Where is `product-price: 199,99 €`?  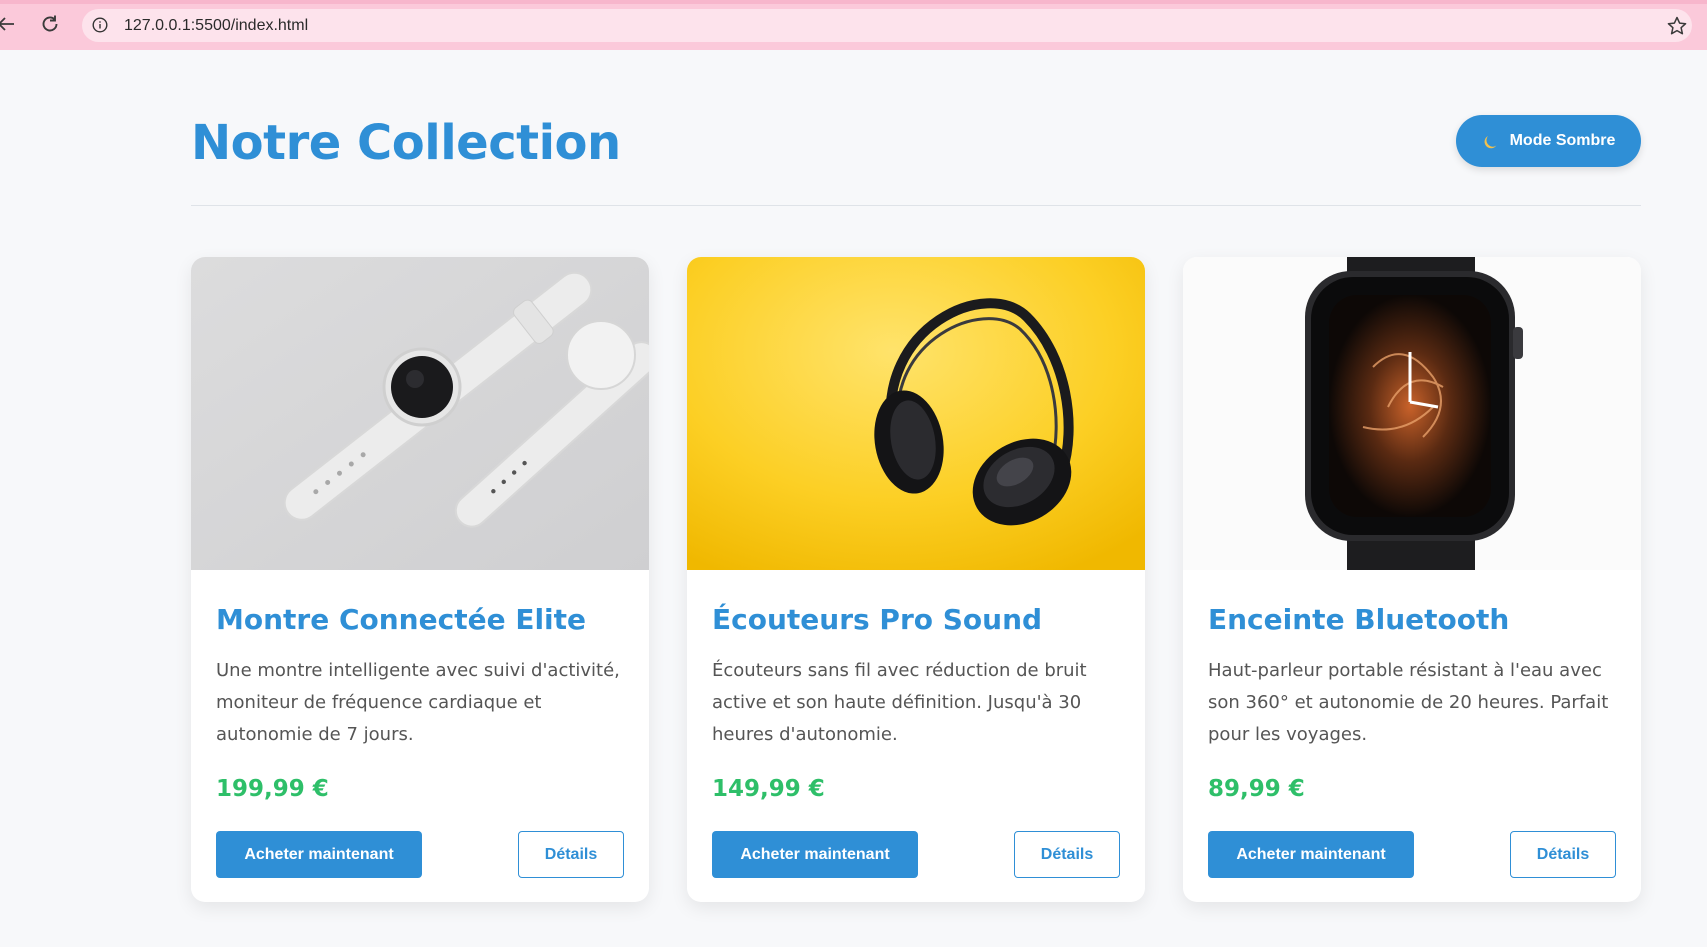
product-price: 199,99 € is located at coordinates (272, 789).